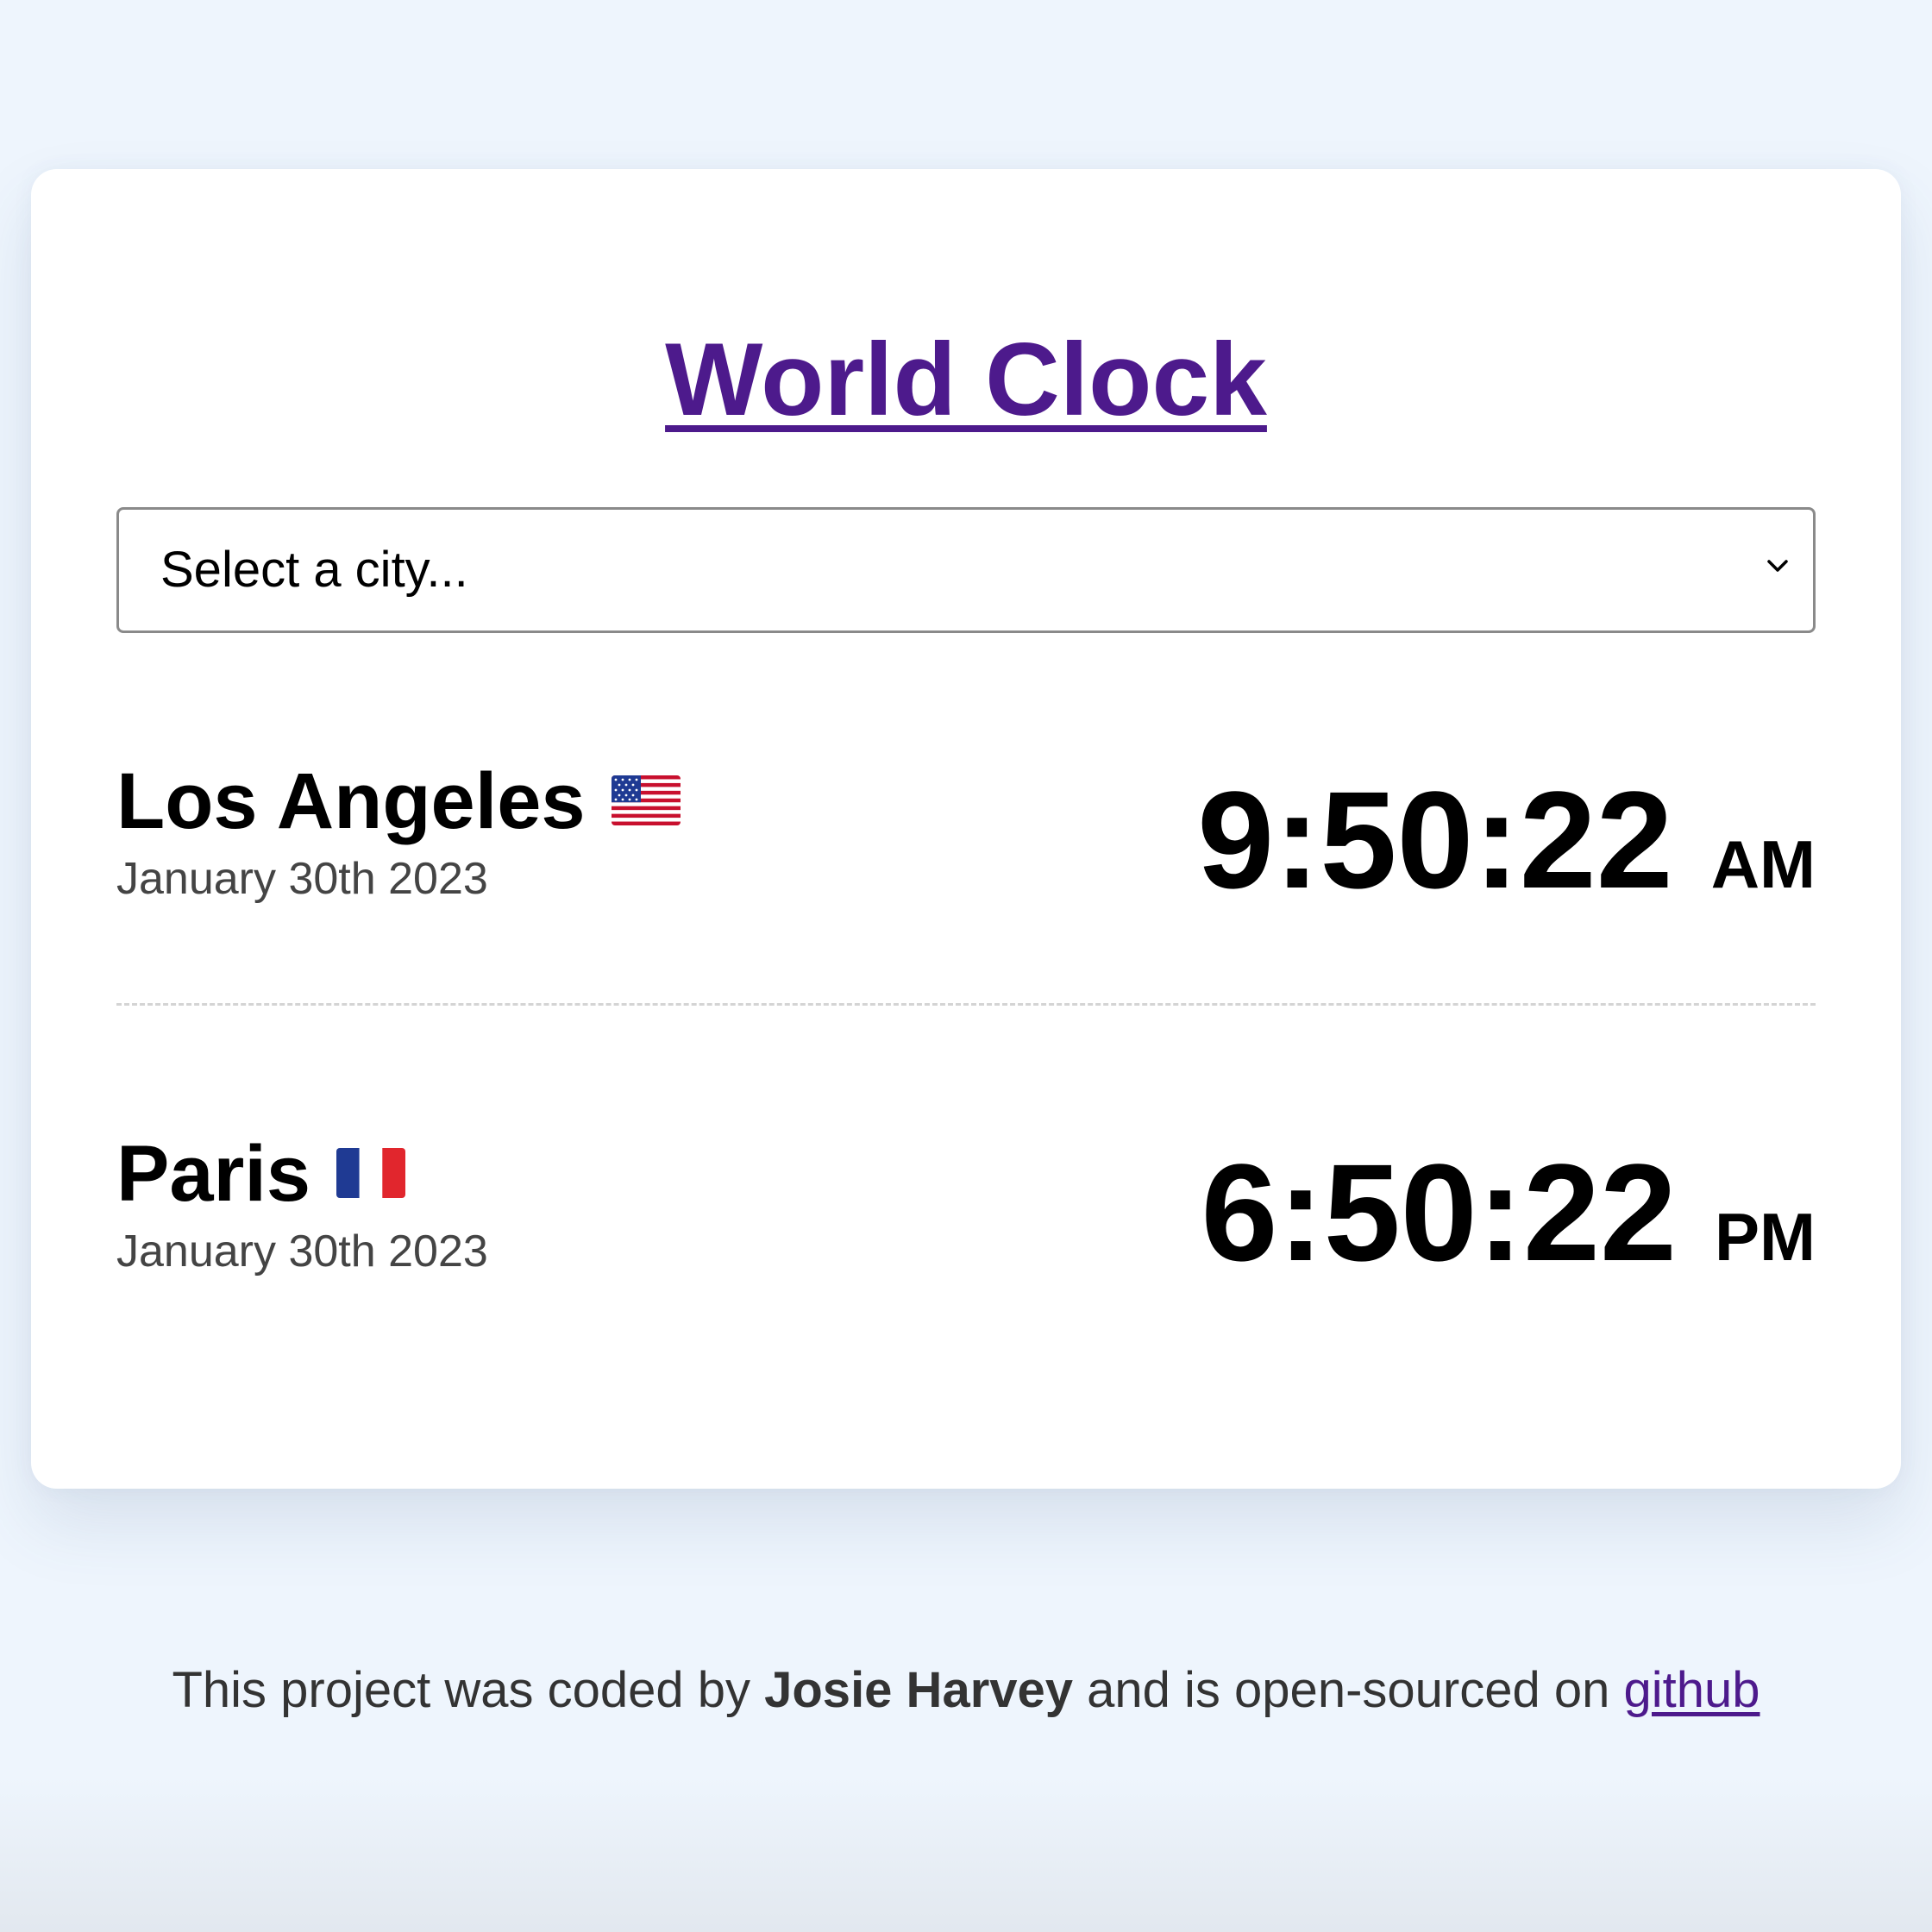 The image size is (1932, 1932). I want to click on us-flag-icon, so click(646, 800).